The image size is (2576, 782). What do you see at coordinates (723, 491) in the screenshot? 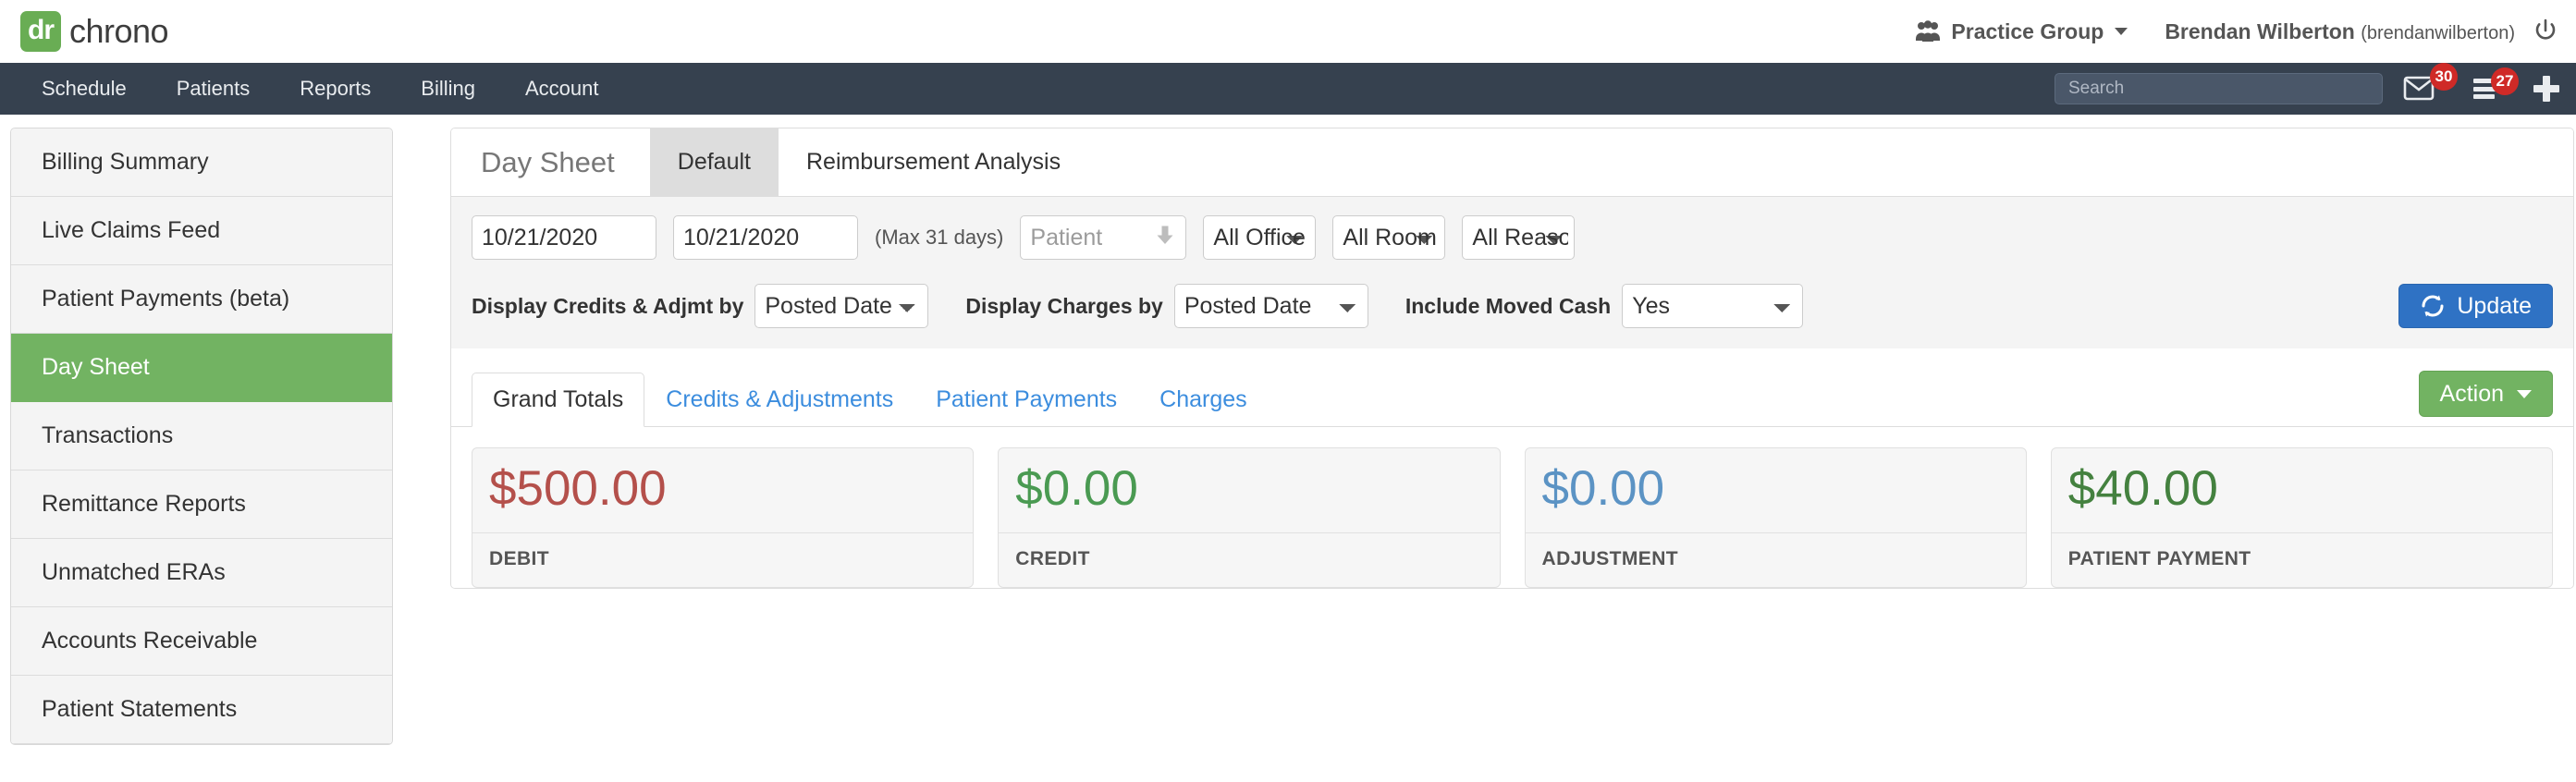
I see `debit-value: $500.00` at bounding box center [723, 491].